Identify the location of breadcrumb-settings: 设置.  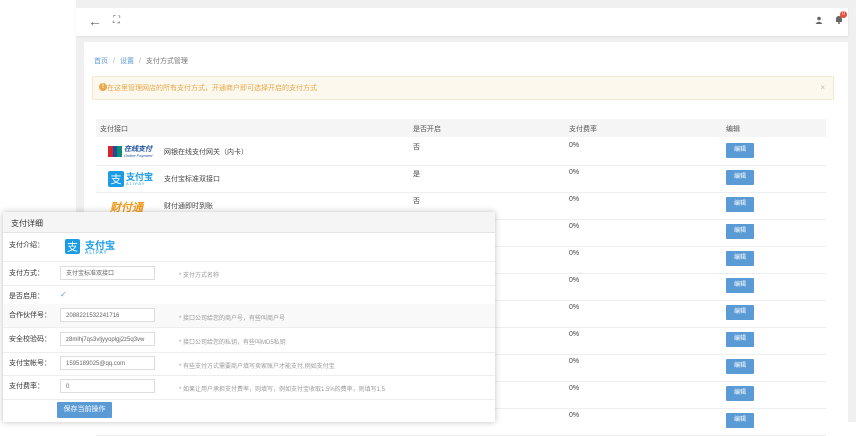
(127, 61).